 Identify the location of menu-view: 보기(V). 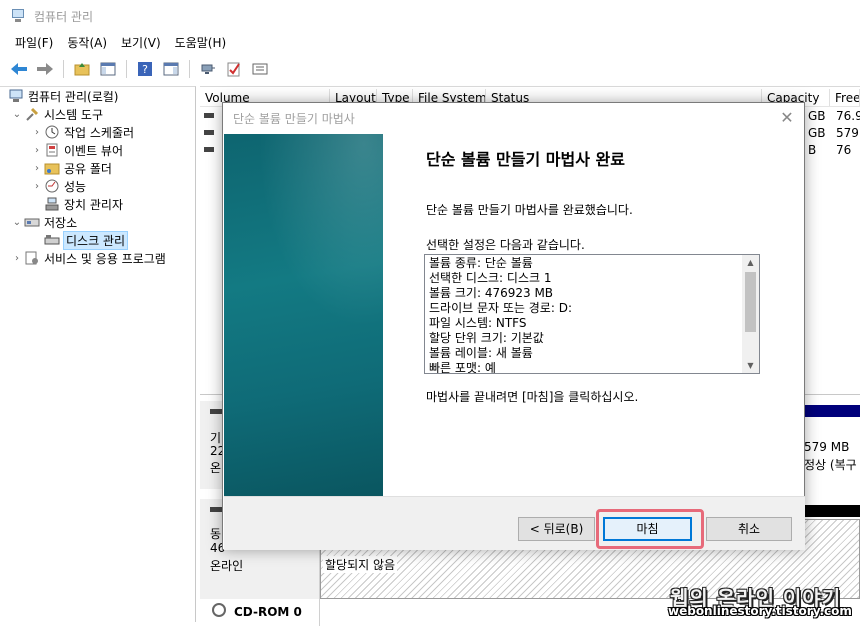
(141, 43).